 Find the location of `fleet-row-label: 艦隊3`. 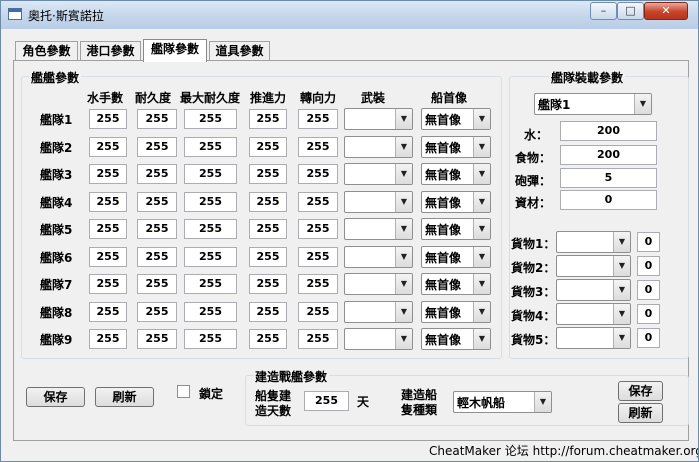

fleet-row-label: 艦隊3 is located at coordinates (56, 175).